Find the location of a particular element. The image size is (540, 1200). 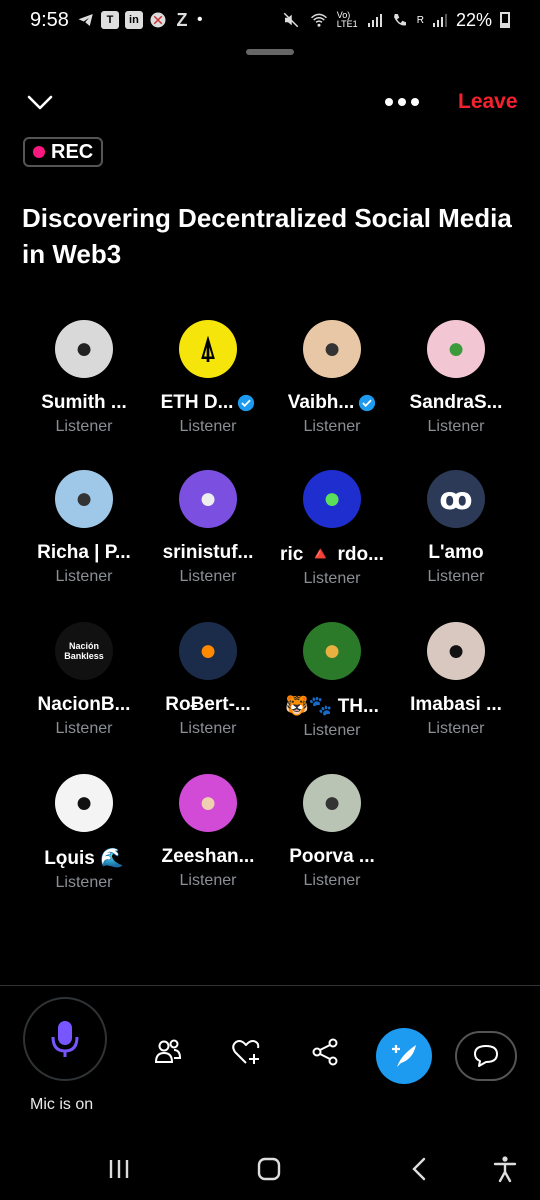

participant-item: ● Zeeshan... Listener is located at coordinates (208, 833).